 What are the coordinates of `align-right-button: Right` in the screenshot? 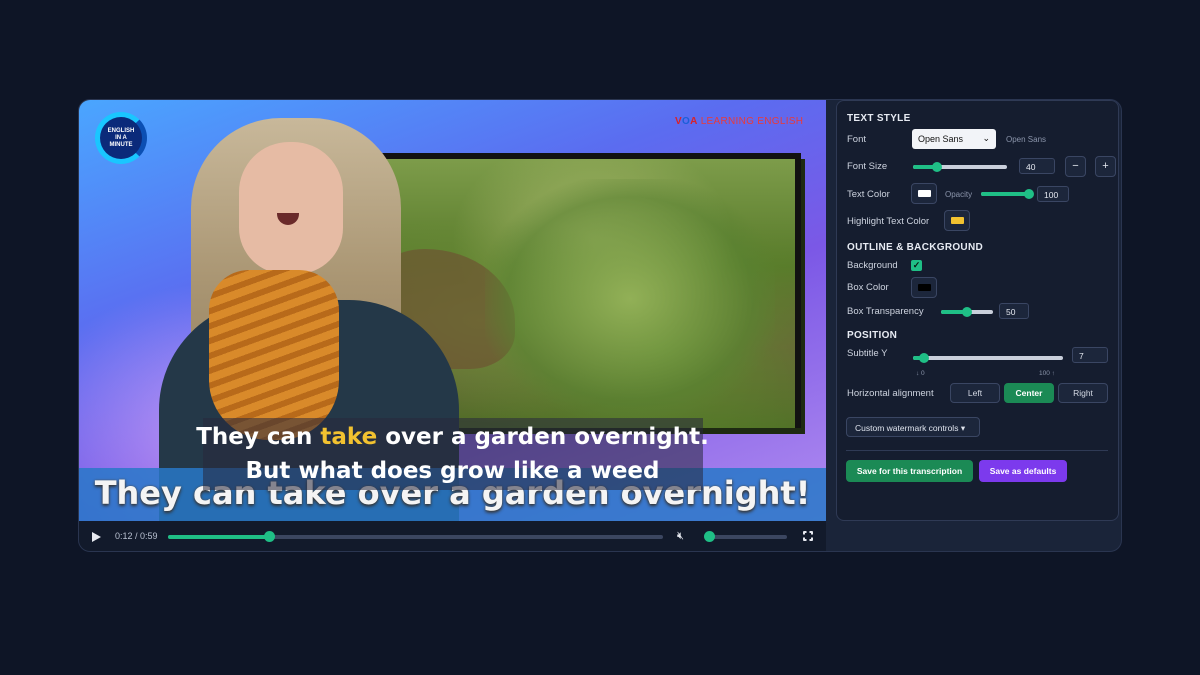 It's located at (1083, 393).